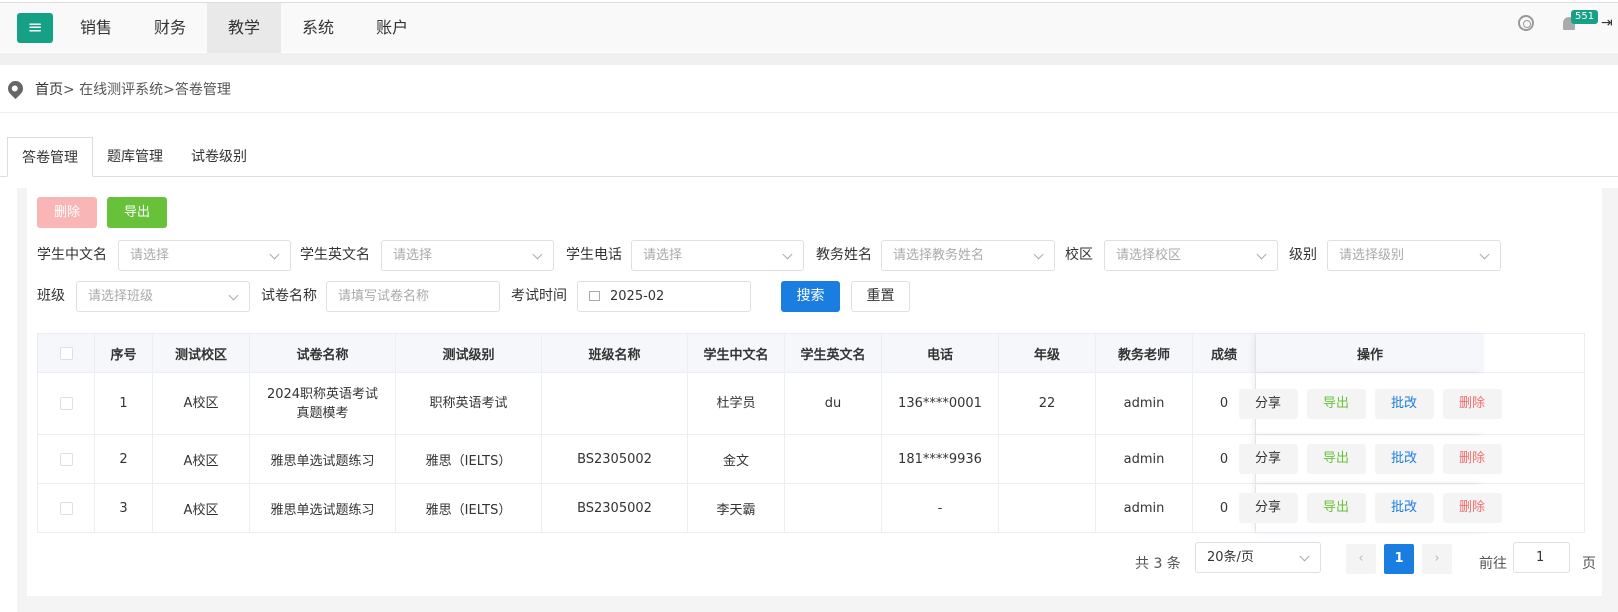  What do you see at coordinates (809, 27) in the screenshot?
I see `top-nav: ≡ 销售 财务 教学 系统 账户` at bounding box center [809, 27].